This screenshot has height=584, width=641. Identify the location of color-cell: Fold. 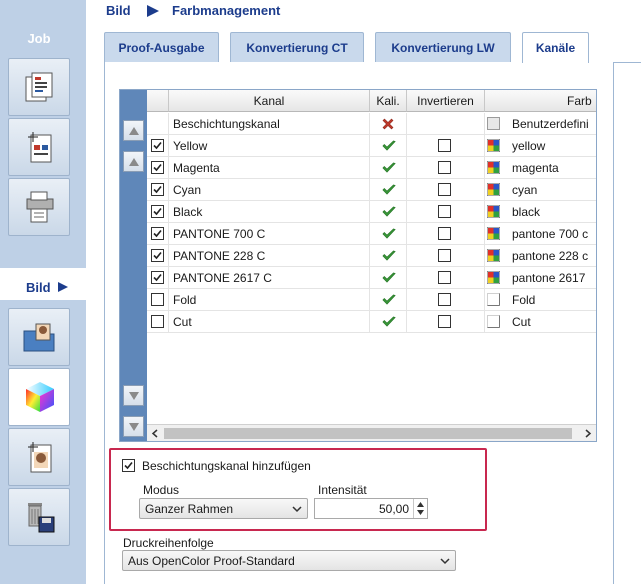
(540, 300).